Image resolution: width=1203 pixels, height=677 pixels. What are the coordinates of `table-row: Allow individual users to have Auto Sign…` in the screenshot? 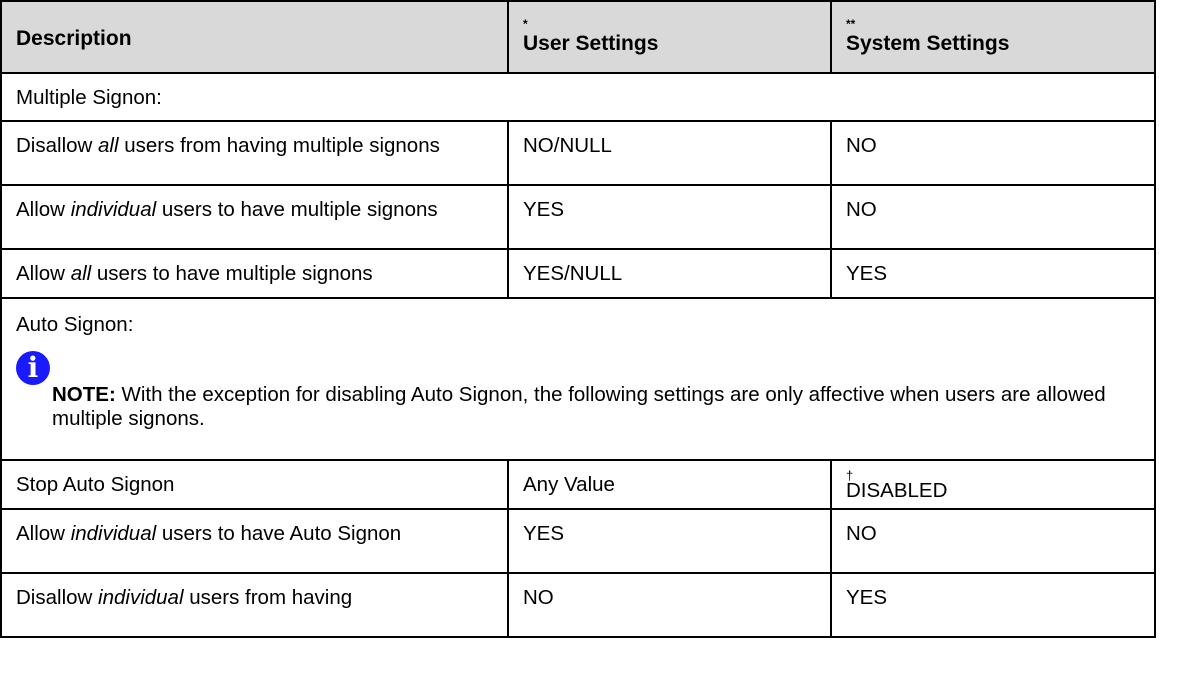 It's located at (578, 541).